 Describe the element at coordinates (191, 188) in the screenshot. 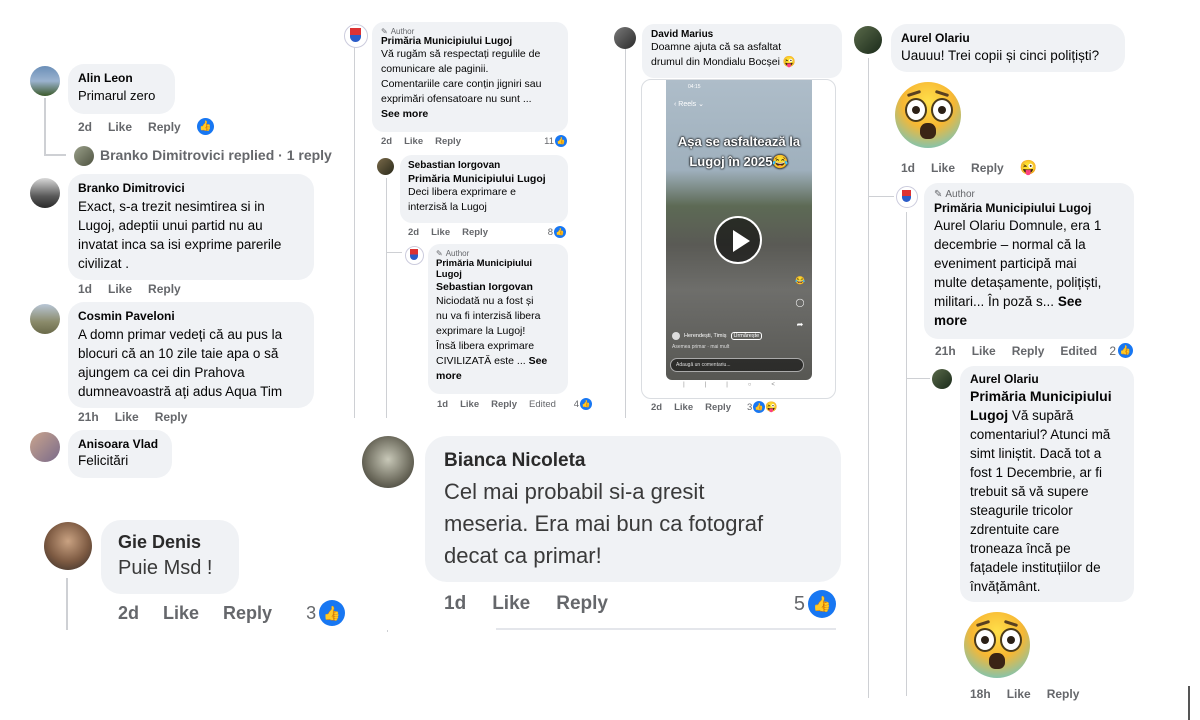

I see `comment-author: Branko Dimitrovici` at that location.